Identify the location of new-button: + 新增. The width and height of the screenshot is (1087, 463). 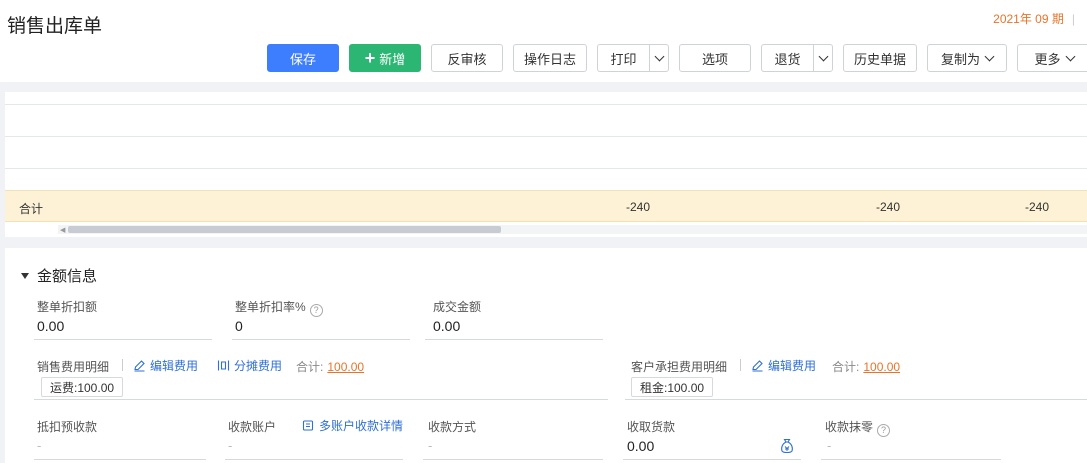
(385, 58).